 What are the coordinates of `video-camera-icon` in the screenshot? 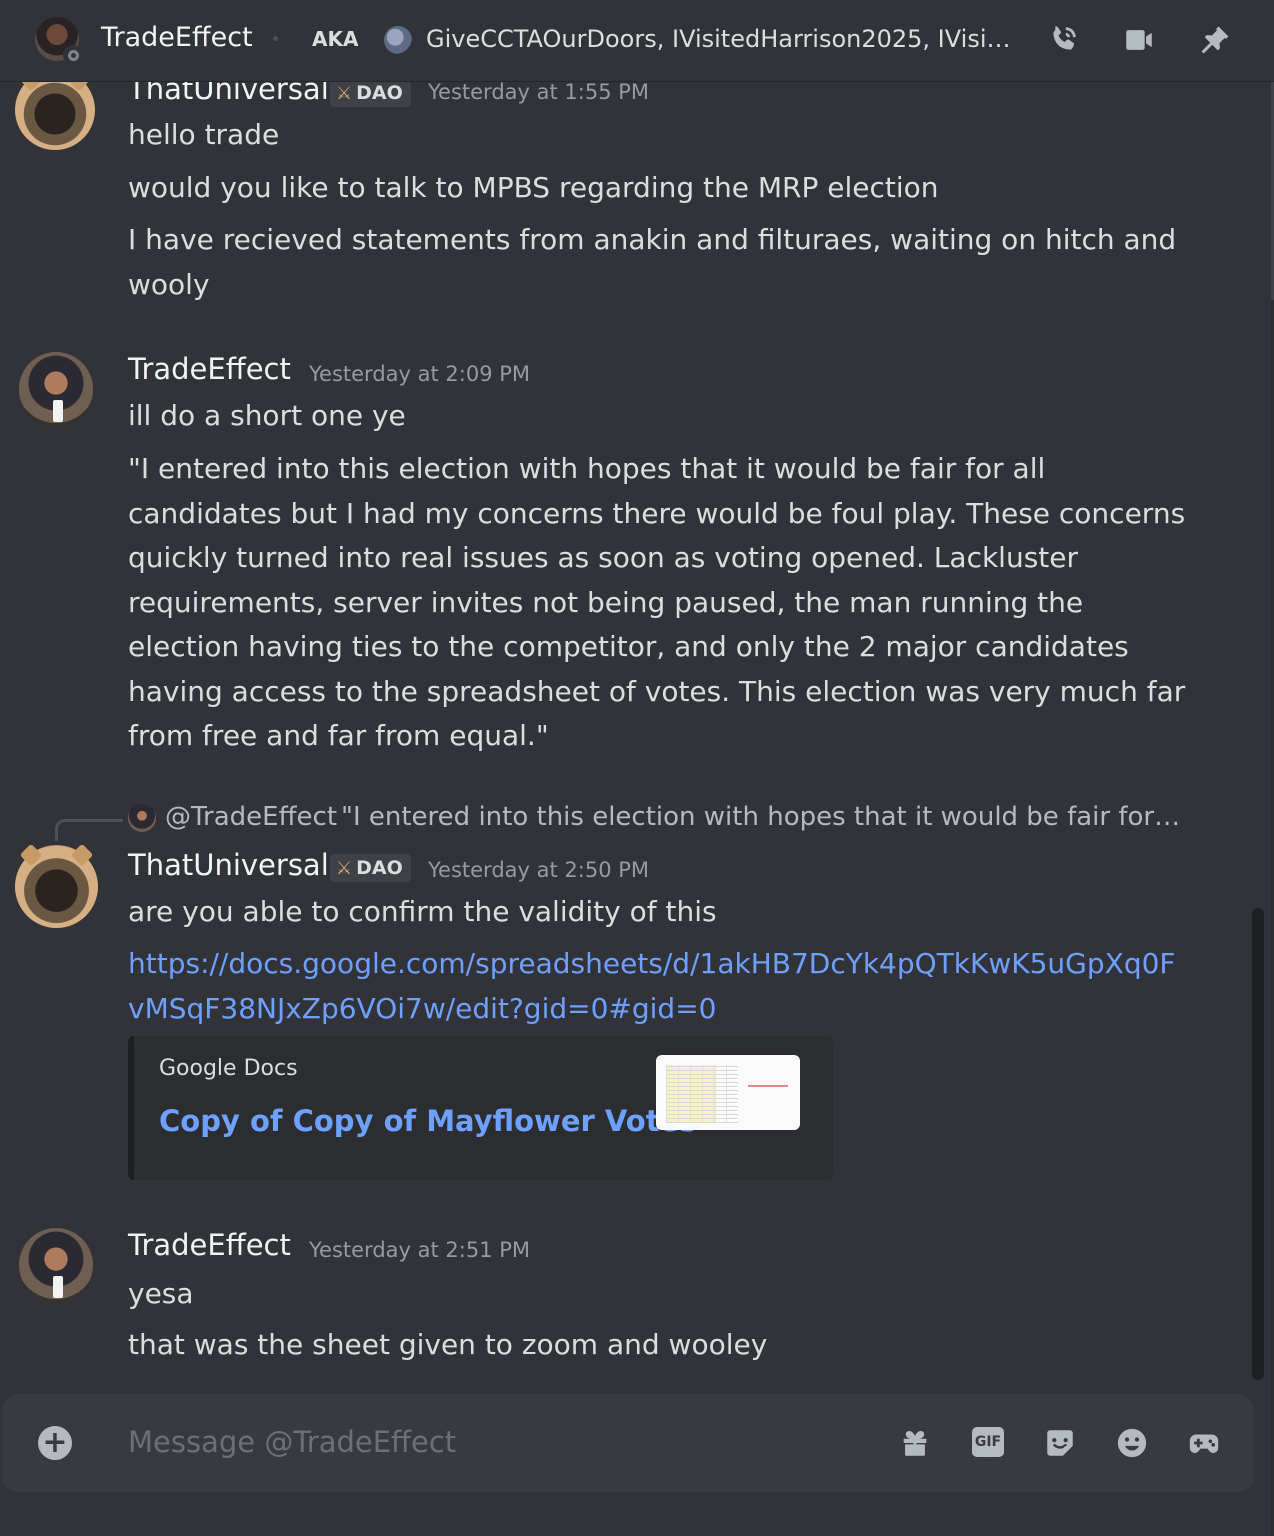 It's located at (1139, 40).